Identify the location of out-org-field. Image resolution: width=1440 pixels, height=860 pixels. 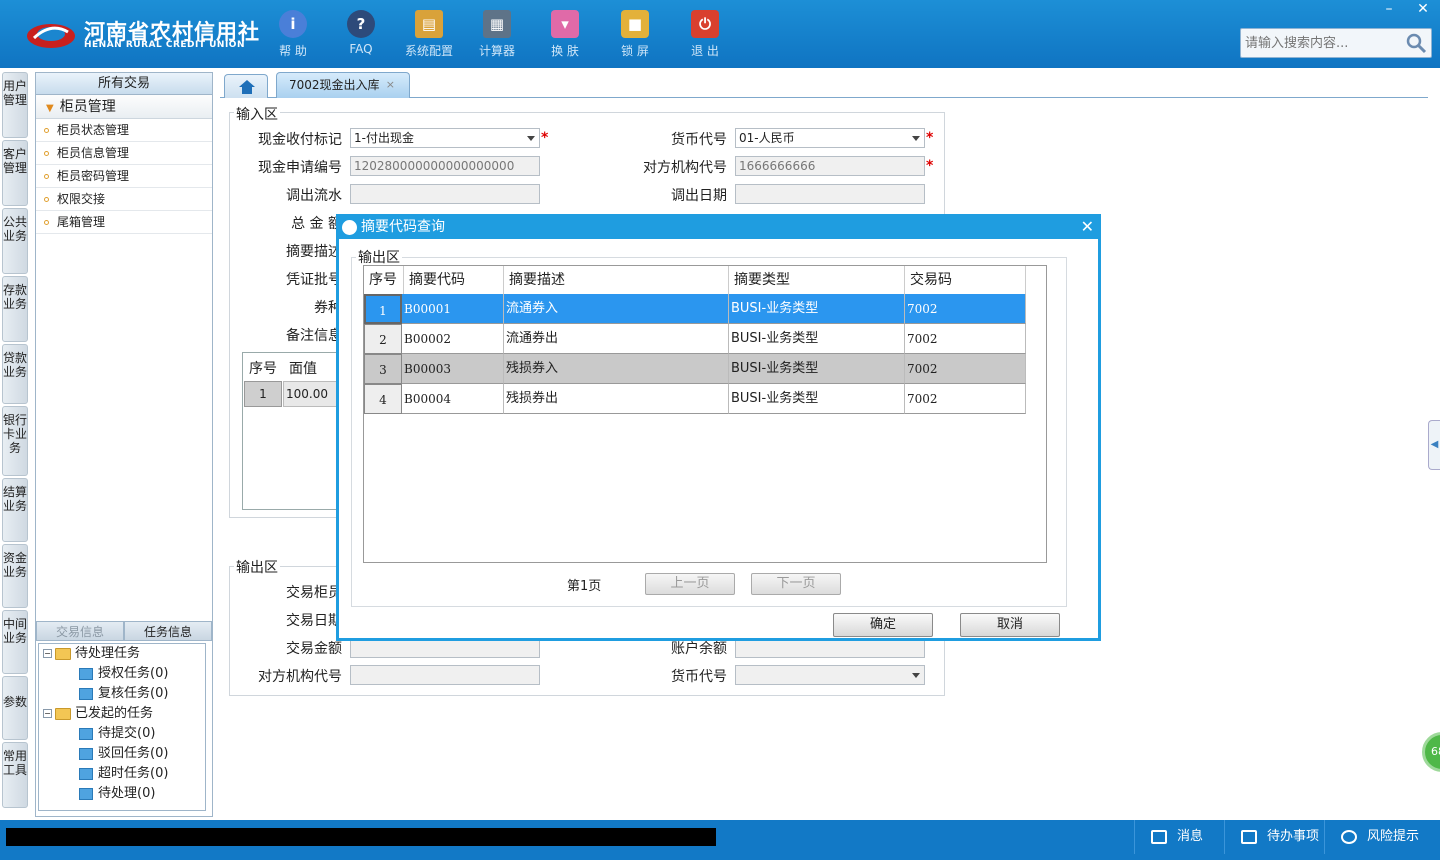
(445, 675).